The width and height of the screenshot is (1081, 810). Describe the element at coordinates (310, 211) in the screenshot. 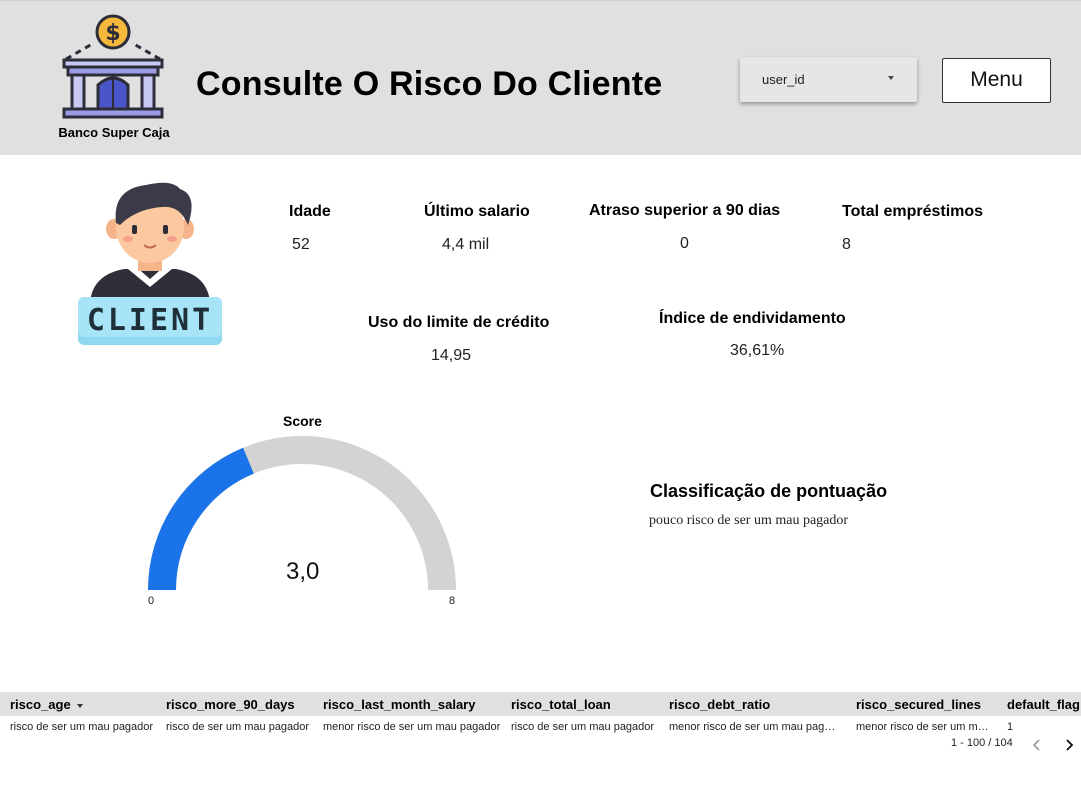

I see `metric-label-idade: Idade` at that location.